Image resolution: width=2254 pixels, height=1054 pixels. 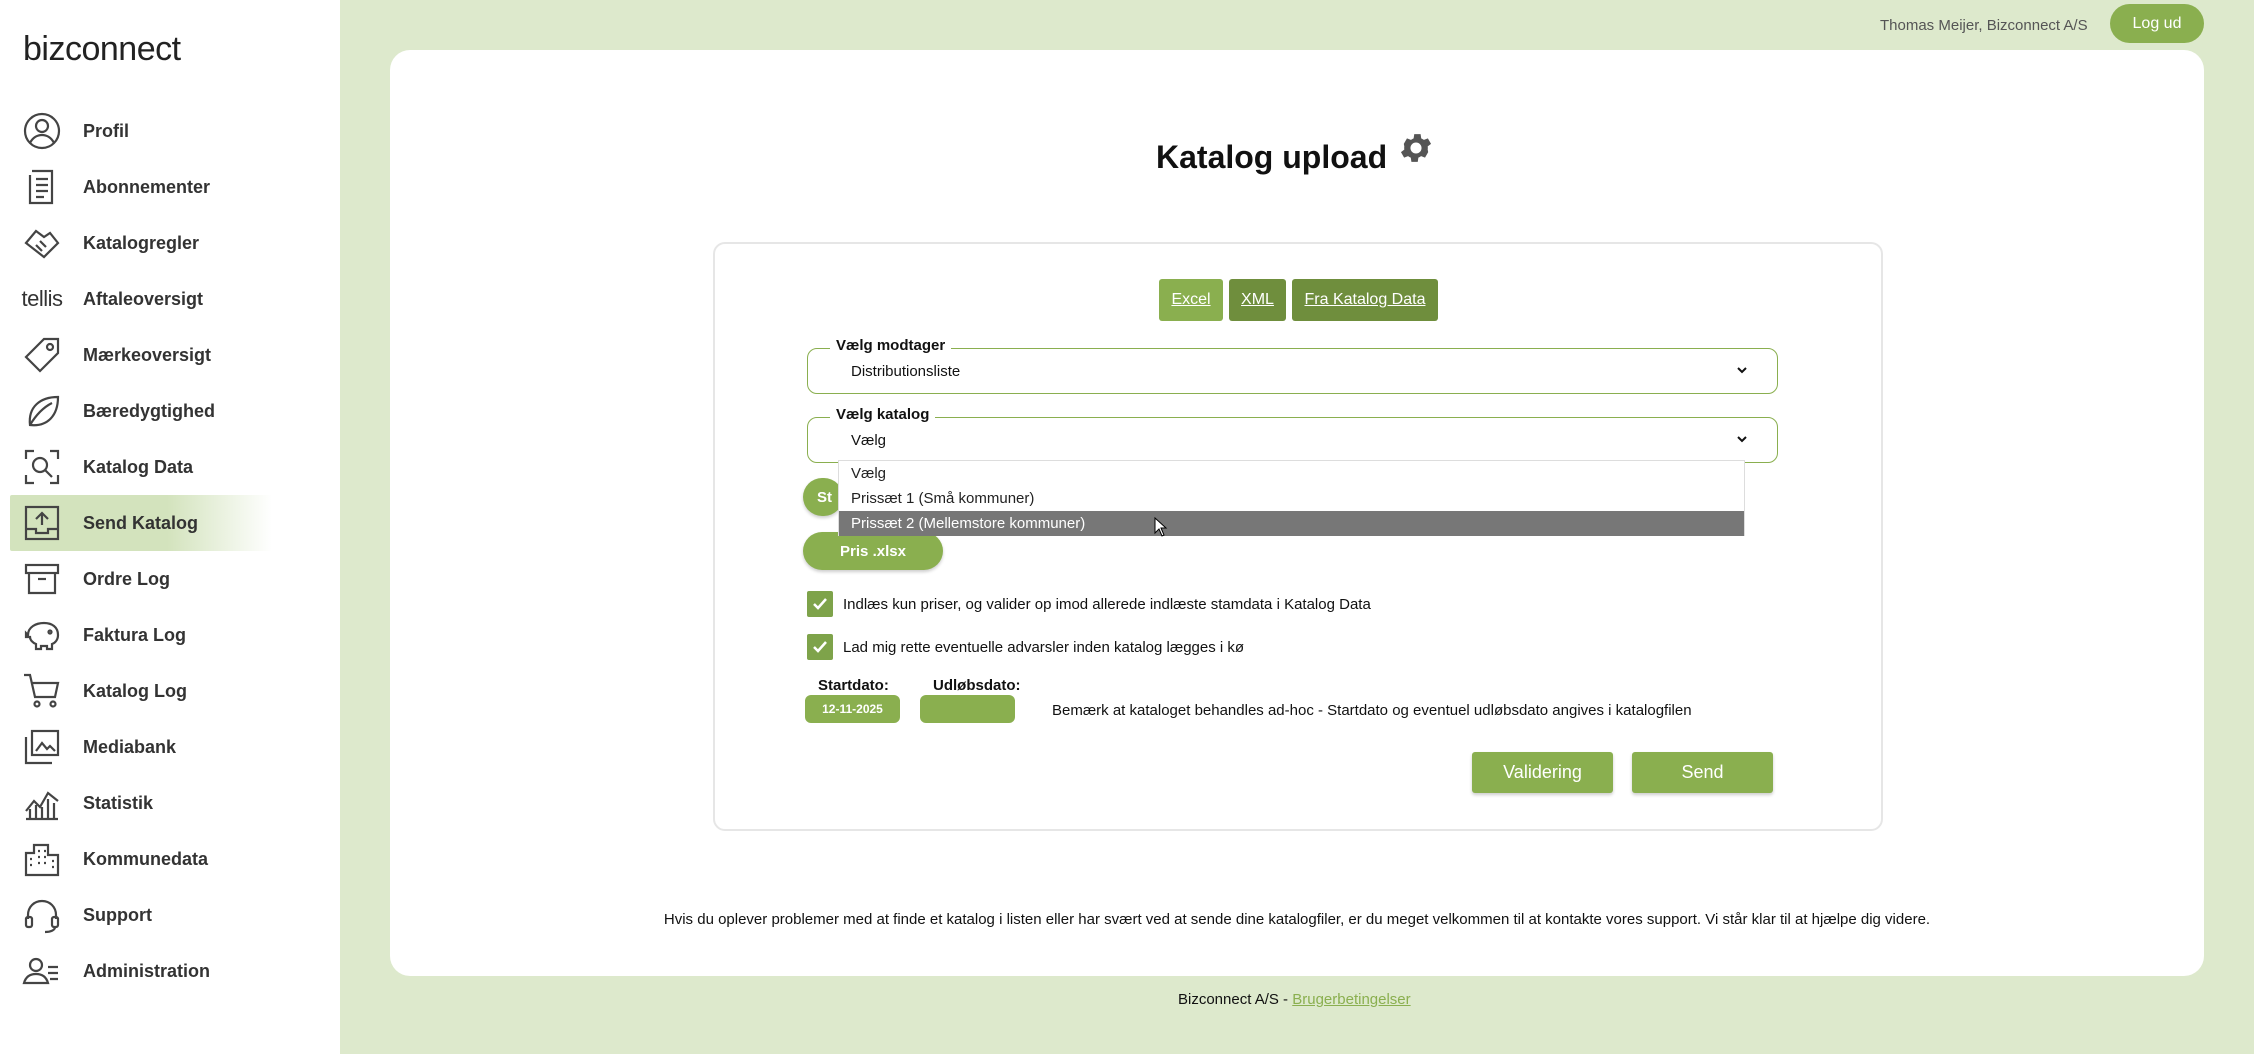 I want to click on start-date-label: Startdato:, so click(x=853, y=685).